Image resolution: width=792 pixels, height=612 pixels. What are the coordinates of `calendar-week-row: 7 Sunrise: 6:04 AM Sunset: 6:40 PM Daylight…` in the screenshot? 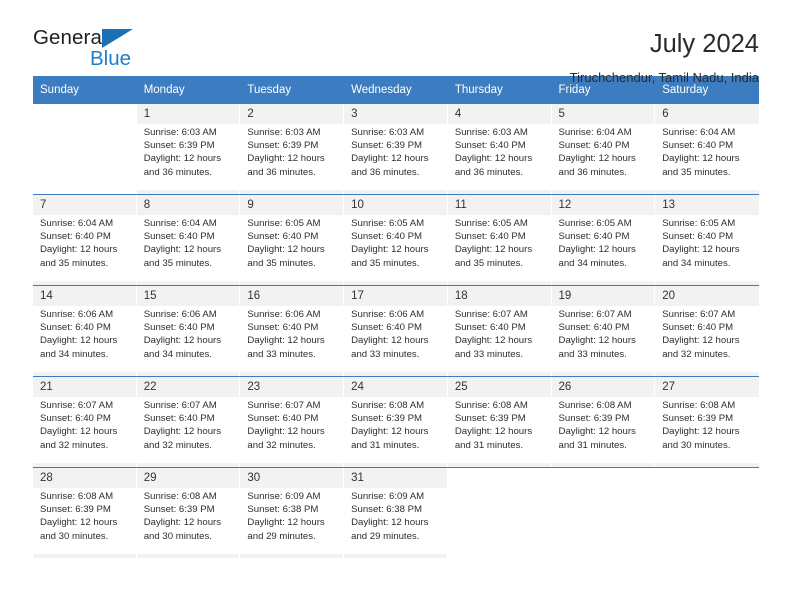 It's located at (396, 240).